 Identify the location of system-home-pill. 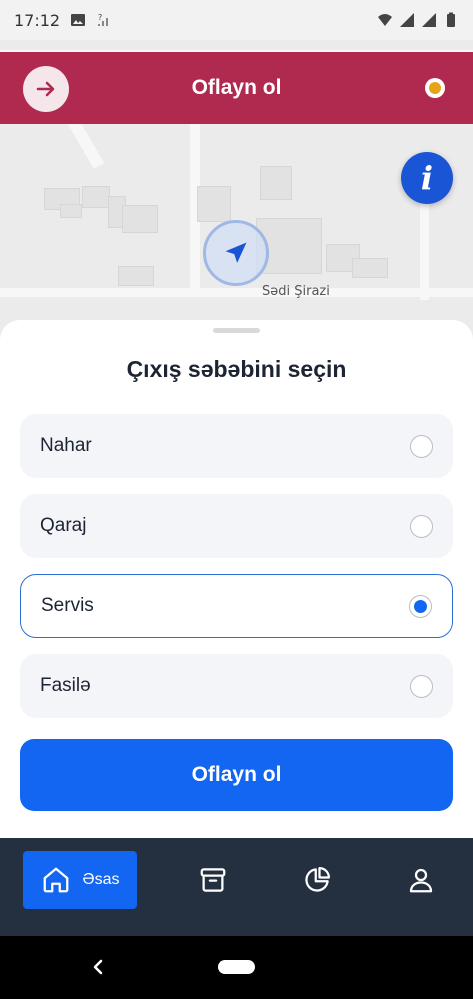
(236, 967).